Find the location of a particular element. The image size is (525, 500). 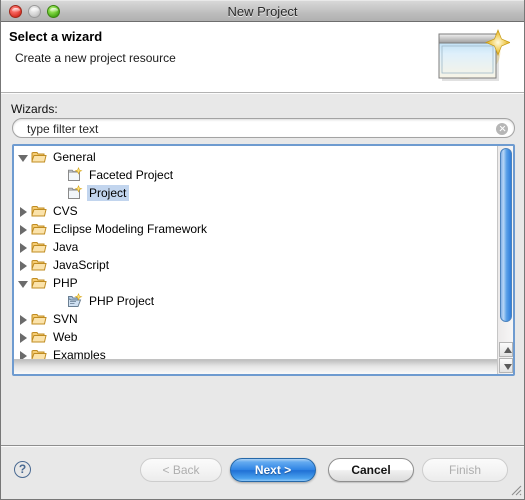

tree-item: SVN is located at coordinates (255, 319).